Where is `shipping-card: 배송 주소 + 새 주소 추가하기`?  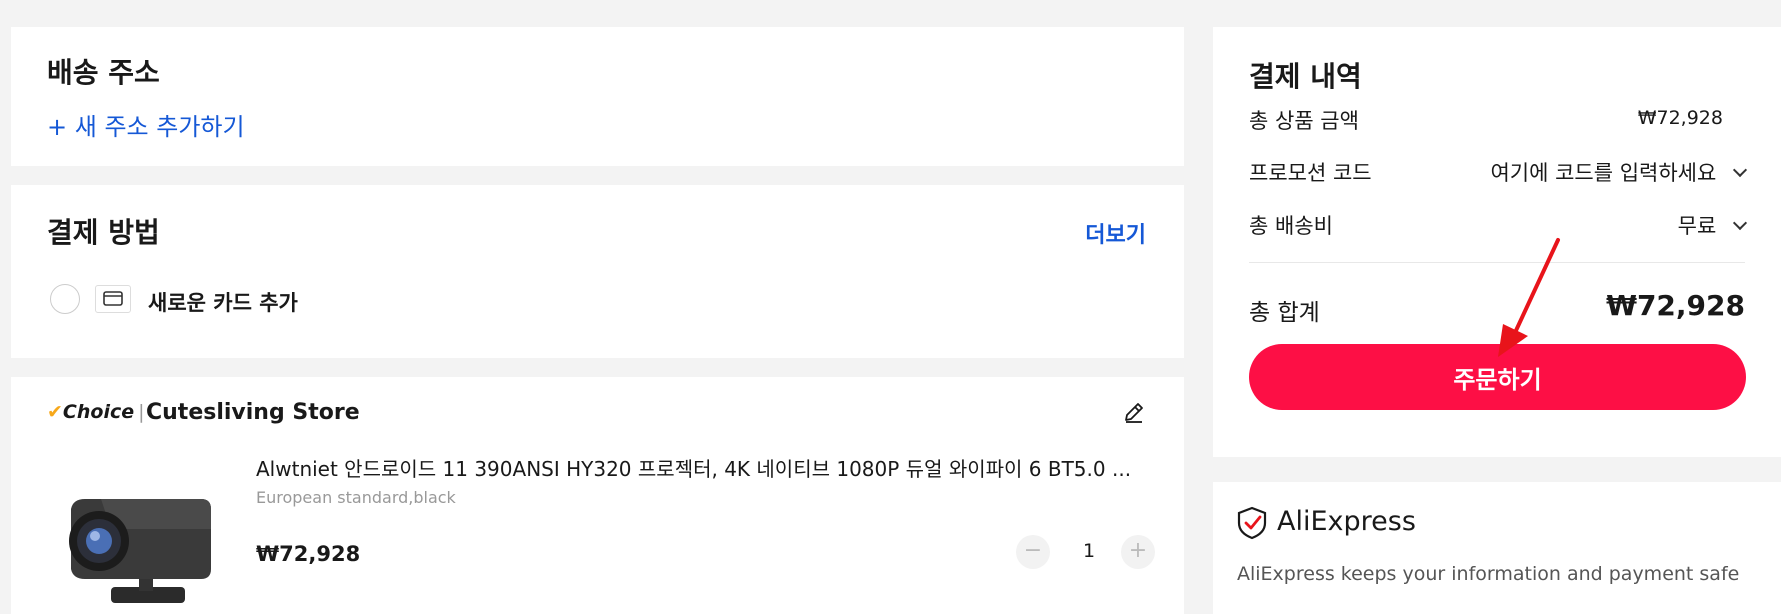
shipping-card: 배송 주소 + 새 주소 추가하기 is located at coordinates (597, 96).